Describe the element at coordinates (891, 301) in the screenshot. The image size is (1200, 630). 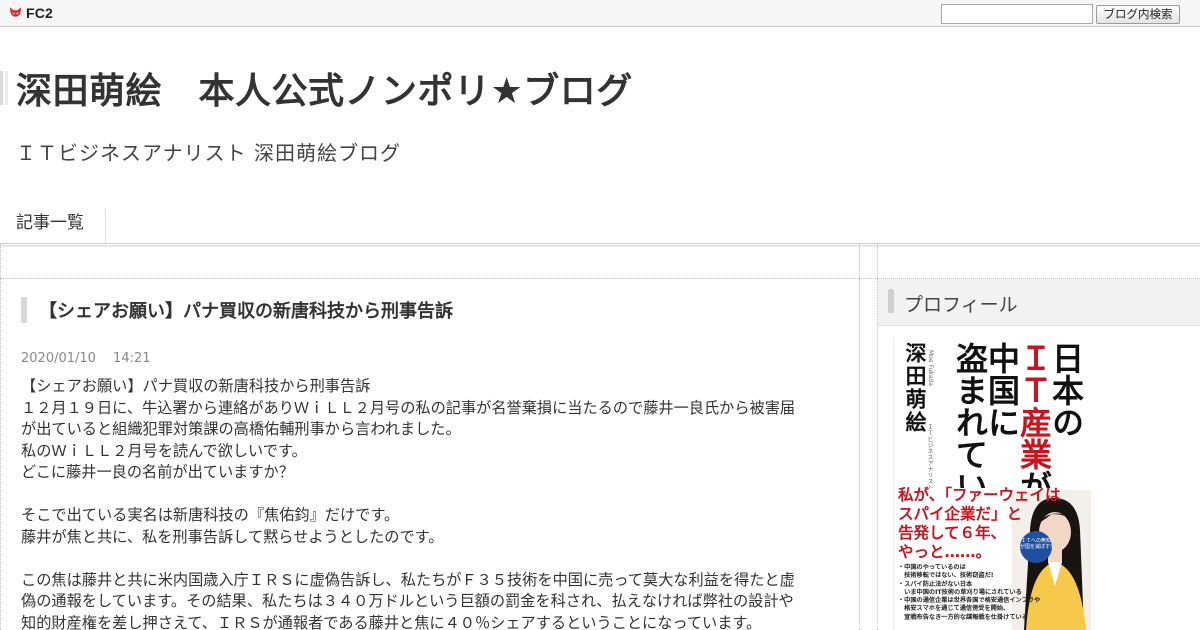
I see `profile-title-decoration` at that location.